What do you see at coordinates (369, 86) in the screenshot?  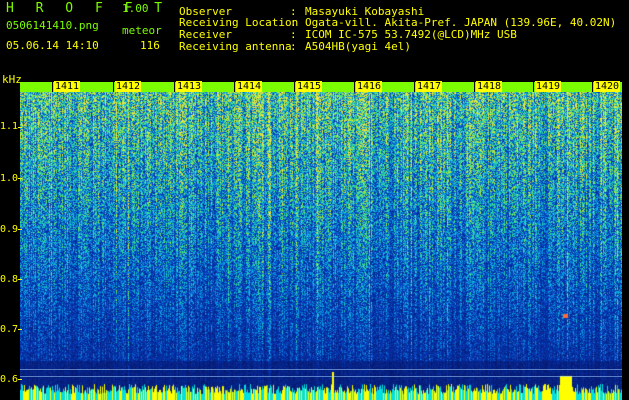 I see `x-tick-label: 1416` at bounding box center [369, 86].